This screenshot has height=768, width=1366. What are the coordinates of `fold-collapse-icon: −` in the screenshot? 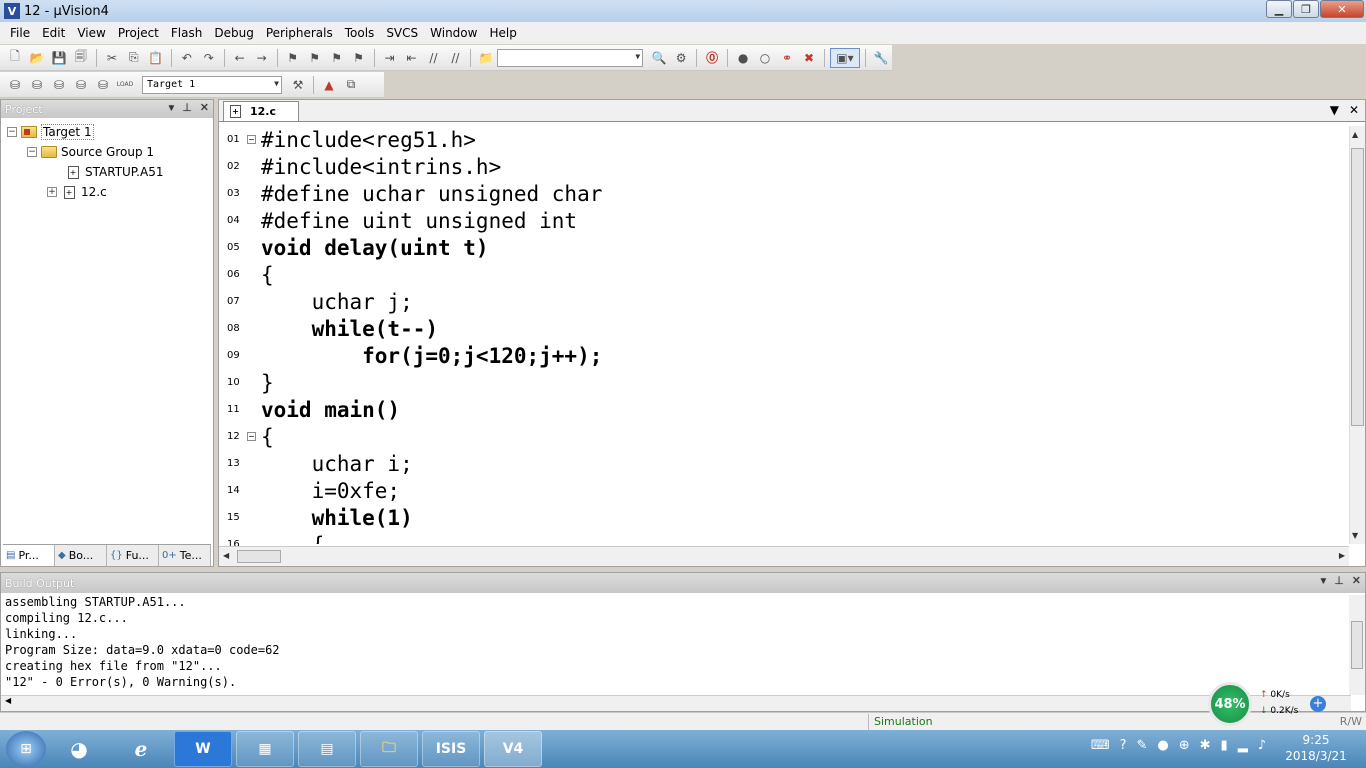 It's located at (251, 139).